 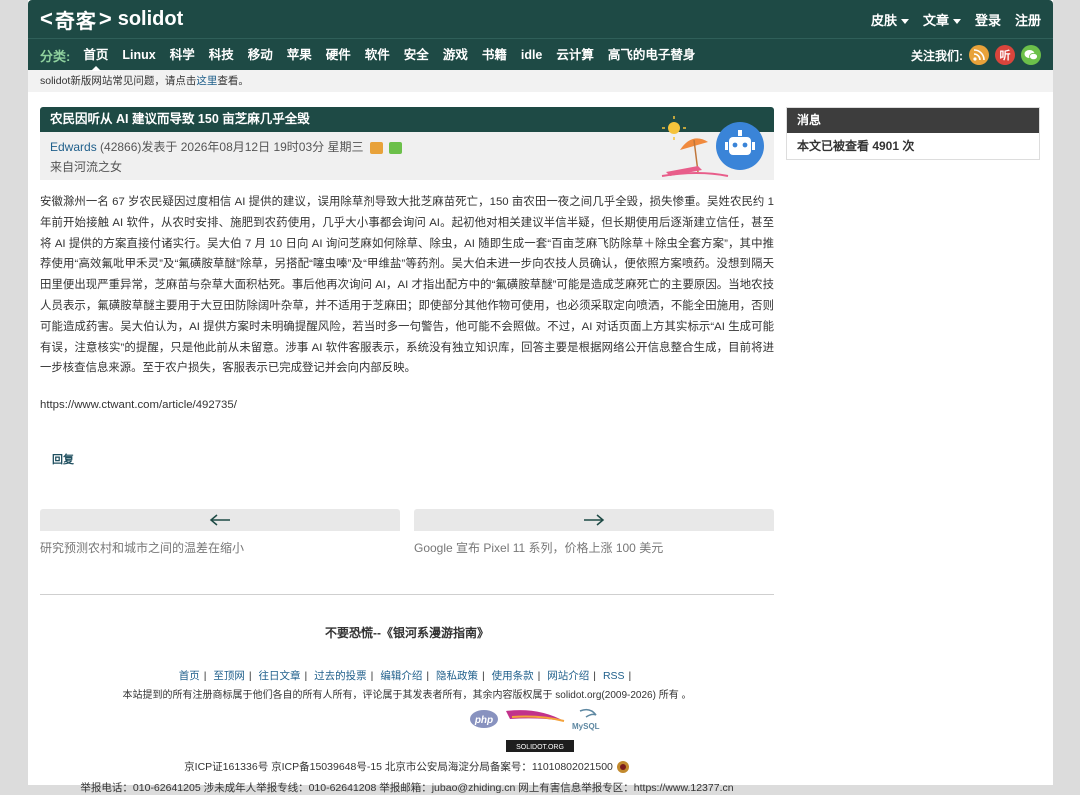 What do you see at coordinates (338, 55) in the screenshot?
I see `nav-item-hardware: 硬件` at bounding box center [338, 55].